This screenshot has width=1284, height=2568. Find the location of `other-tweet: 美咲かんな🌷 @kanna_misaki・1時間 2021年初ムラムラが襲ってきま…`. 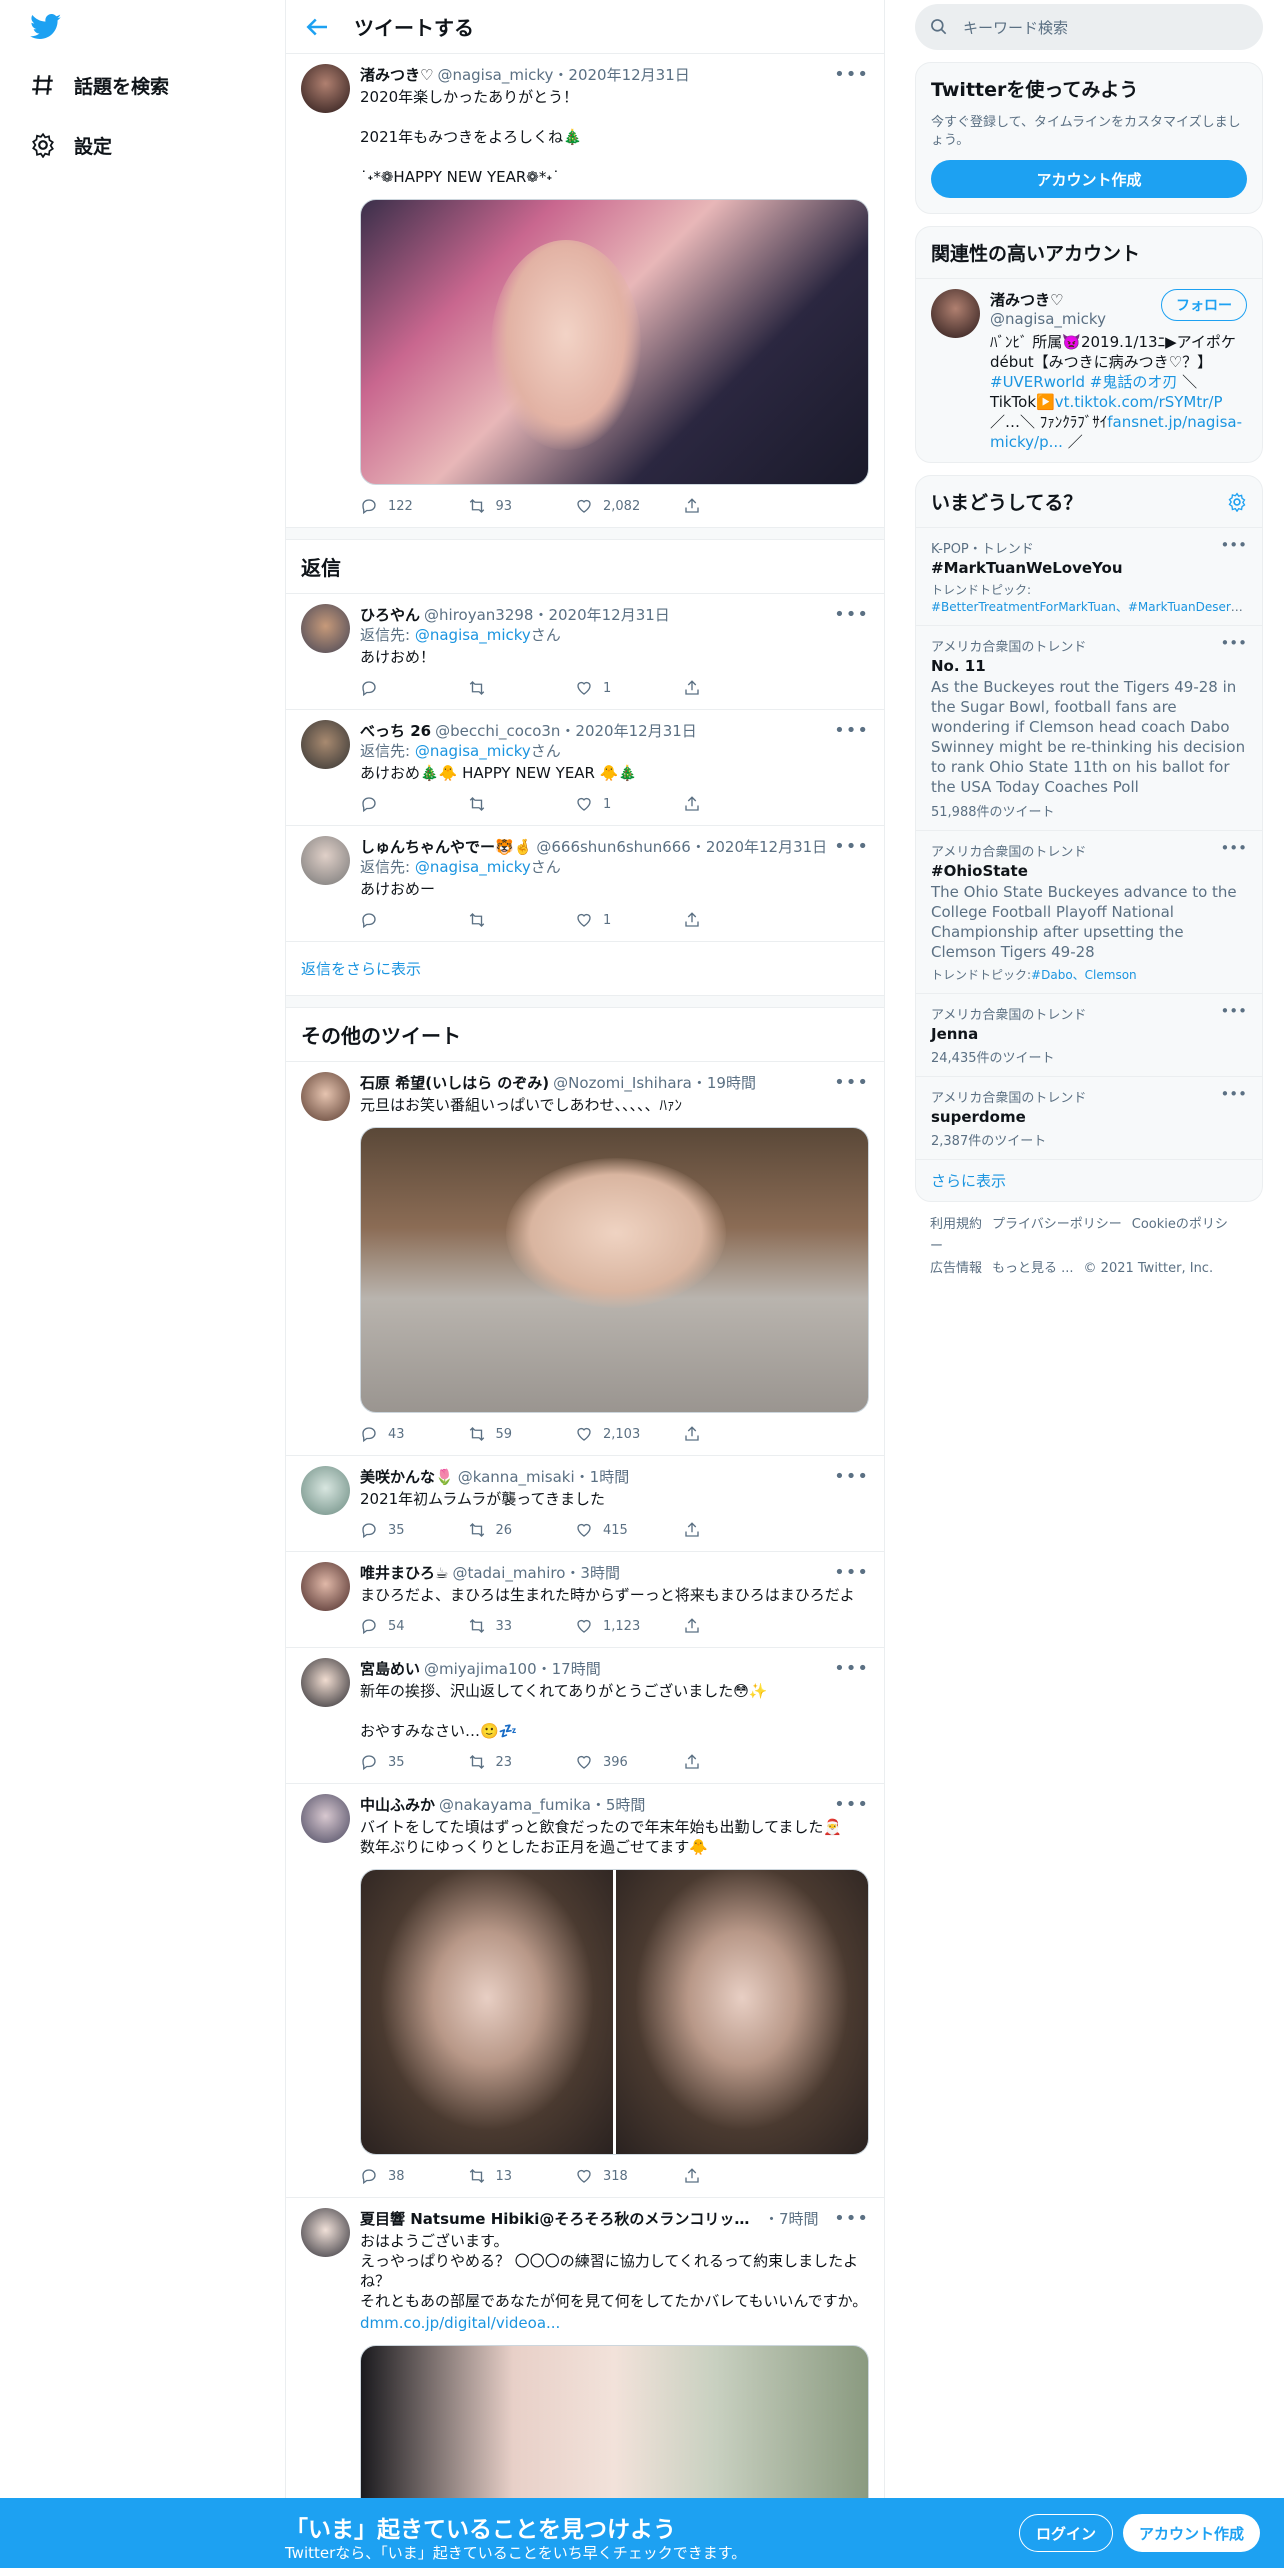

other-tweet: 美咲かんな🌷 @kanna_misaki・1時間 2021年初ムラムラが襲ってきま… is located at coordinates (585, 1504).